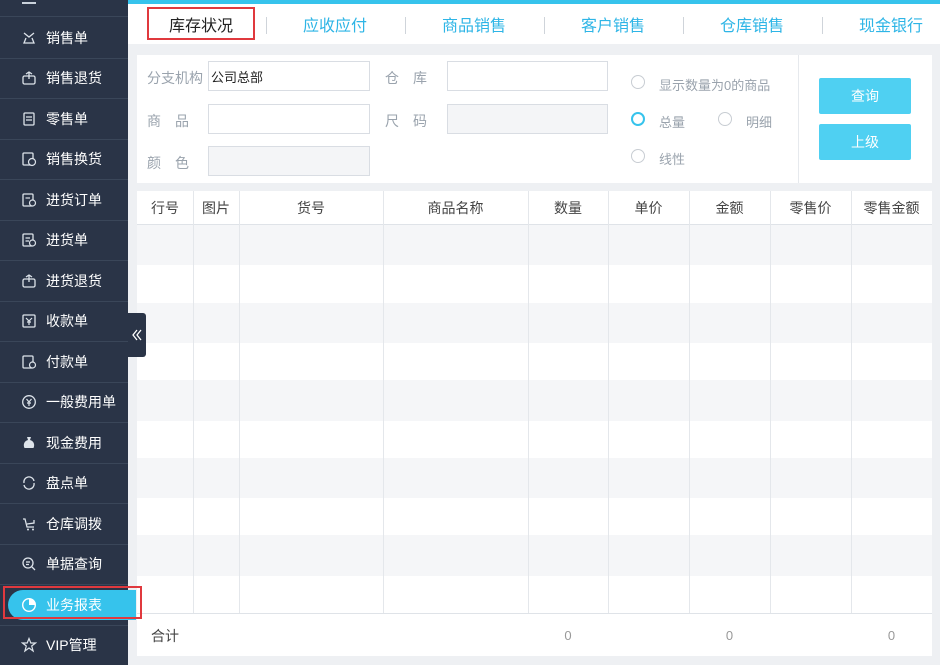 The height and width of the screenshot is (665, 940). I want to click on filter-divider, so click(798, 119).